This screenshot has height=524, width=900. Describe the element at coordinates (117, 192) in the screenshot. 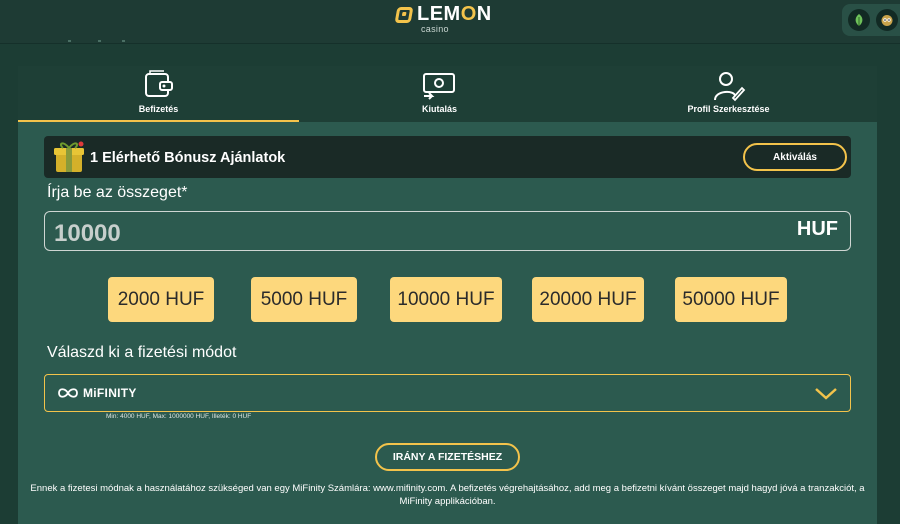

I see `amount-label: Írja be az összeget*` at that location.